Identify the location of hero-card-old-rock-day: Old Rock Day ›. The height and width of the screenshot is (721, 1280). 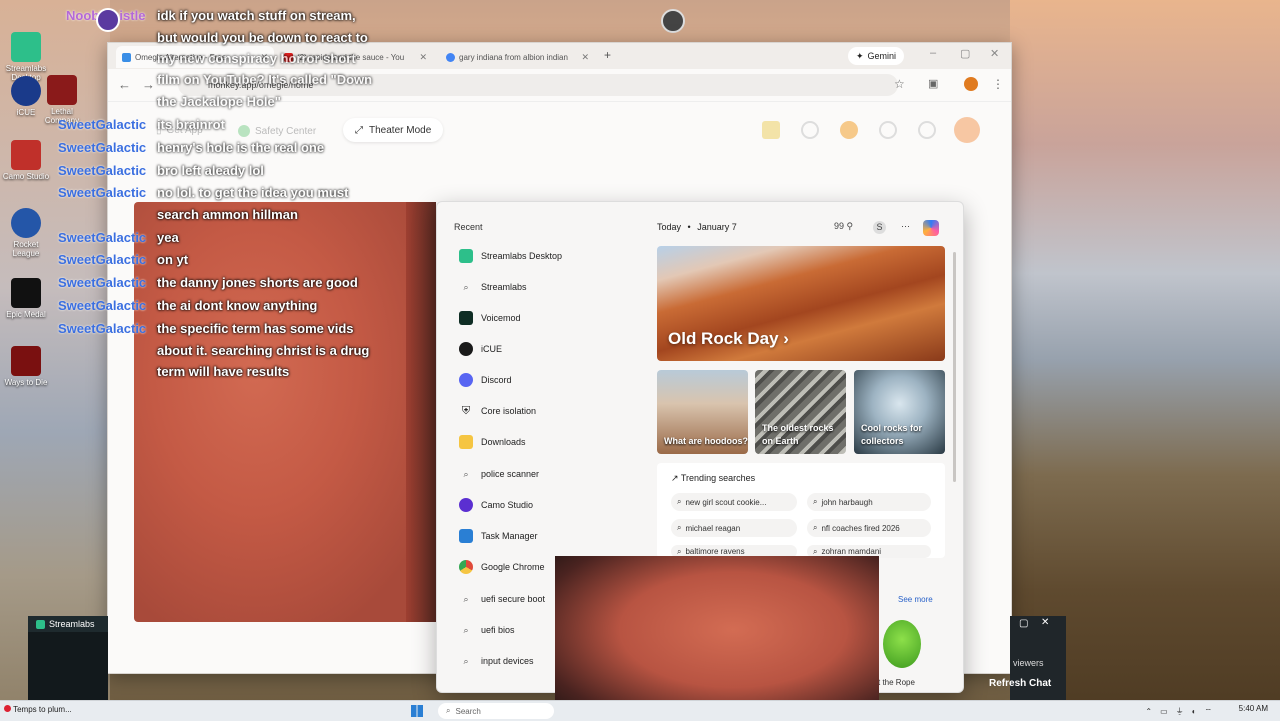
(801, 303).